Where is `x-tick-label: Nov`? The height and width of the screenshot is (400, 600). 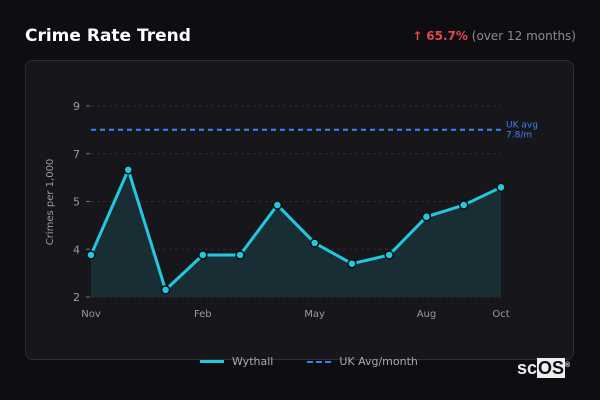 x-tick-label: Nov is located at coordinates (91, 314).